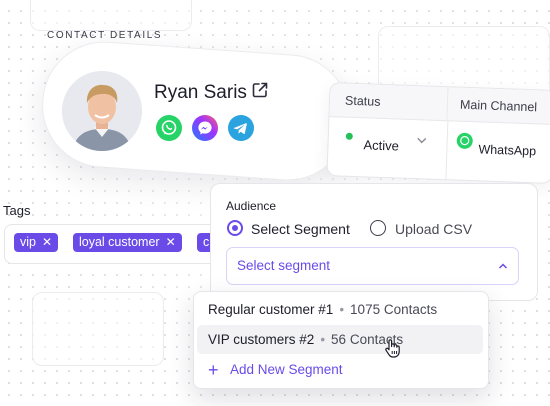 The height and width of the screenshot is (406, 550). What do you see at coordinates (507, 150) in the screenshot?
I see `main-channel-value: WhatsApp` at bounding box center [507, 150].